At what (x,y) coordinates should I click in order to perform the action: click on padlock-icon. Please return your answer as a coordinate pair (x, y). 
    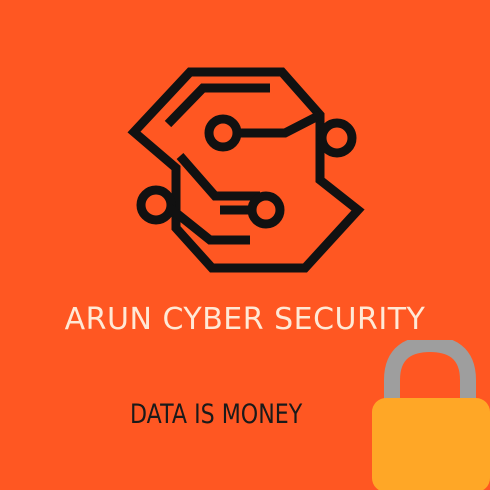
    Looking at the image, I should click on (431, 415).